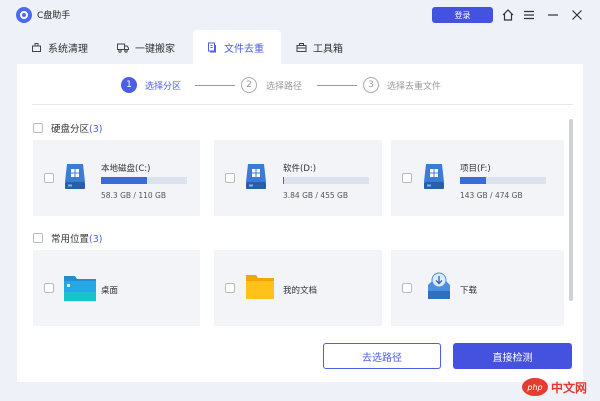 The height and width of the screenshot is (401, 600). I want to click on tab-label: 一键搬家, so click(155, 49).